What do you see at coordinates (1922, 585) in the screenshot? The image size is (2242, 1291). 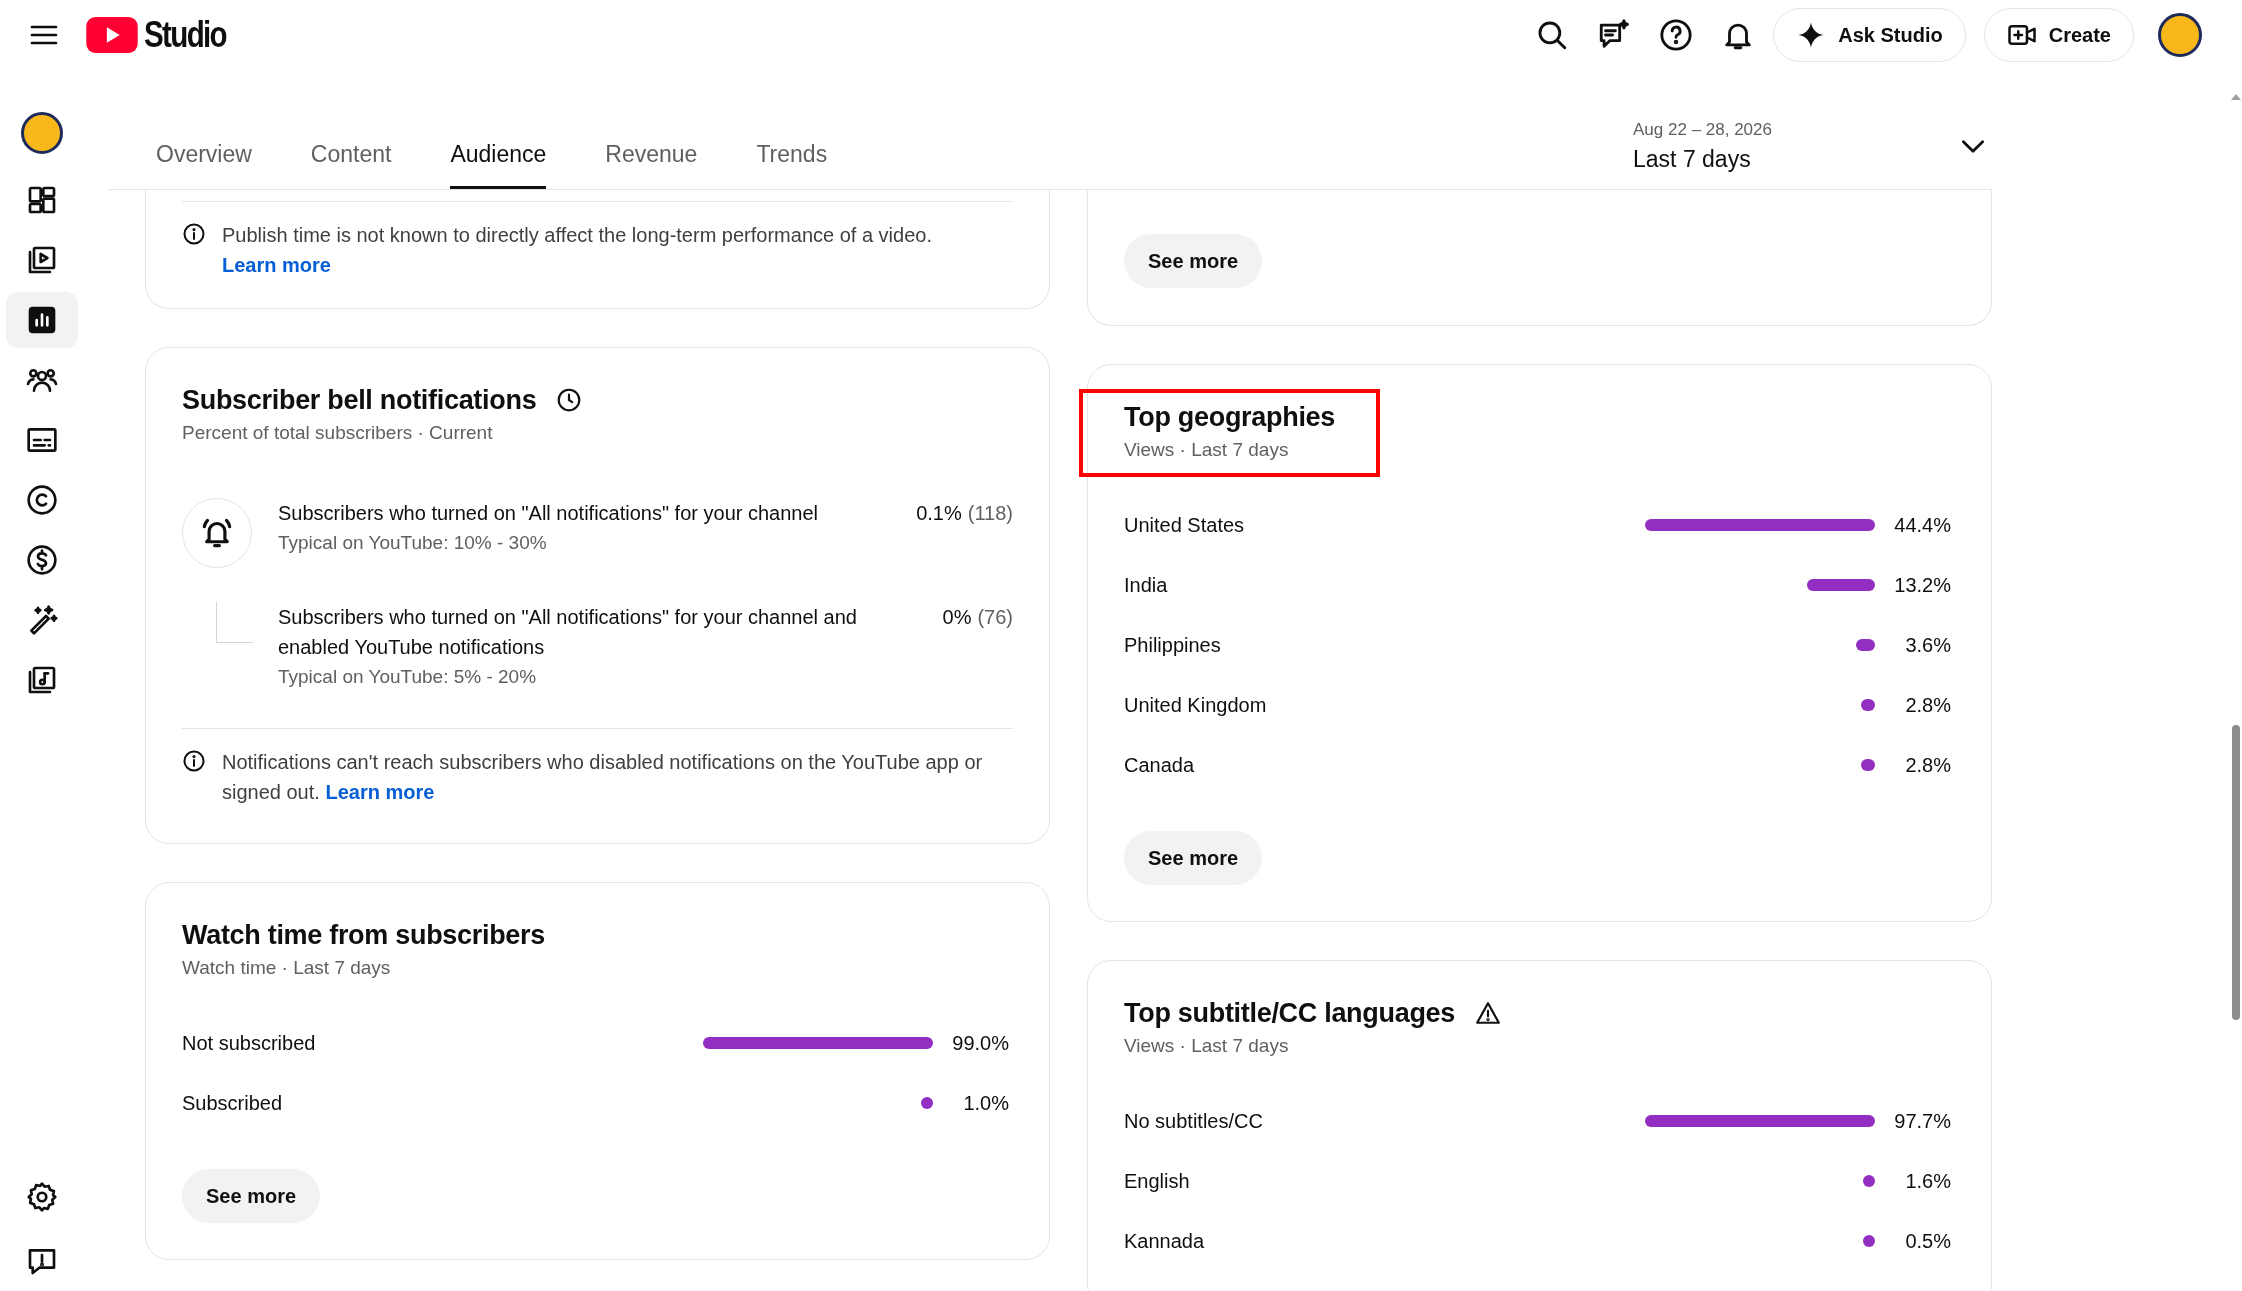 I see `row-value: 13.2%` at bounding box center [1922, 585].